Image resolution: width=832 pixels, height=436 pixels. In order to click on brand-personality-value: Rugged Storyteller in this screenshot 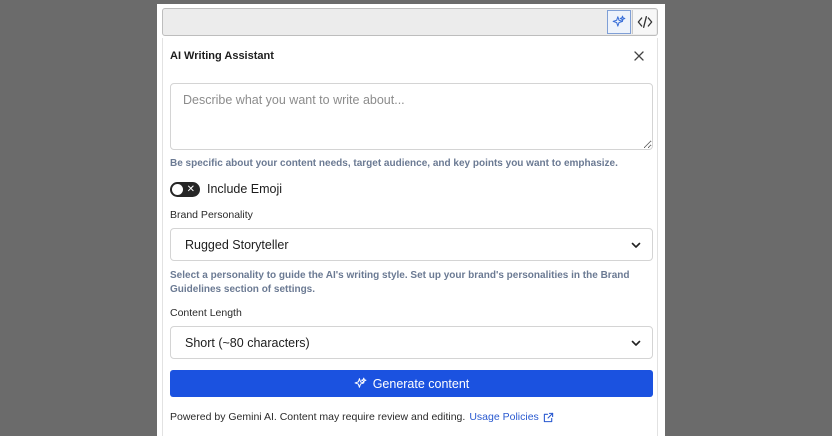, I will do `click(237, 245)`.